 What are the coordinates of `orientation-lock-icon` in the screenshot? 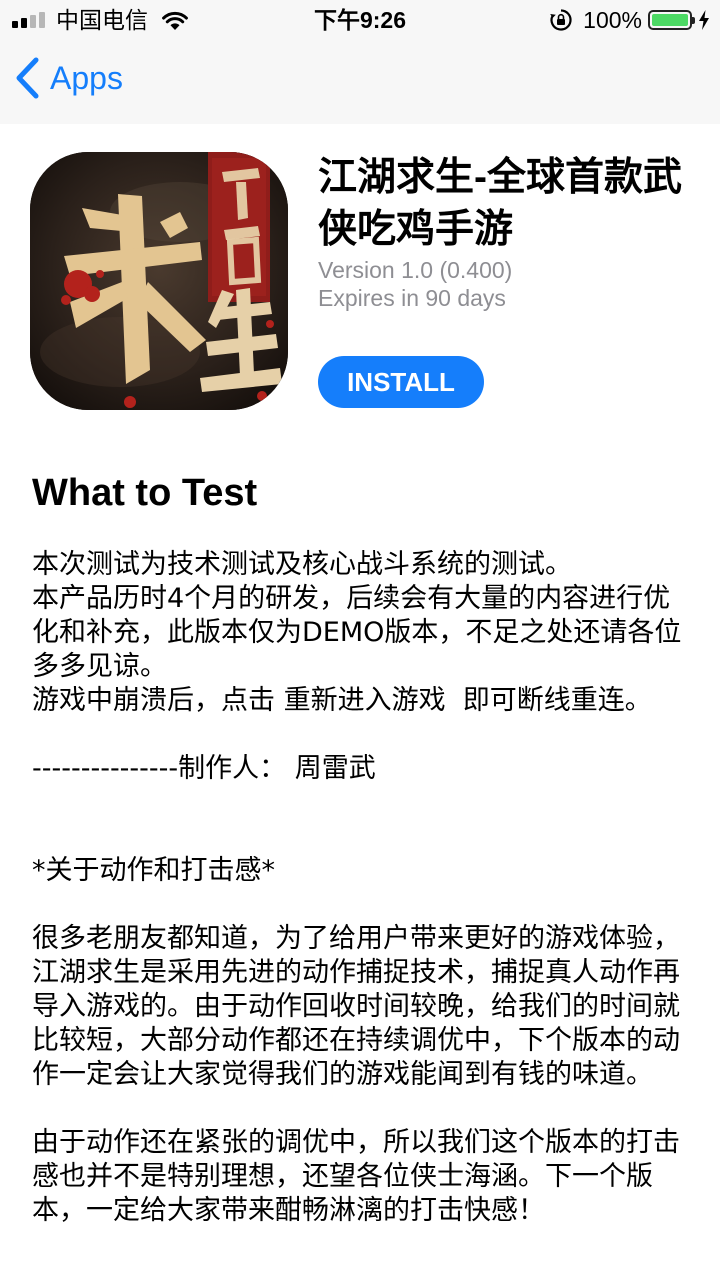 It's located at (561, 20).